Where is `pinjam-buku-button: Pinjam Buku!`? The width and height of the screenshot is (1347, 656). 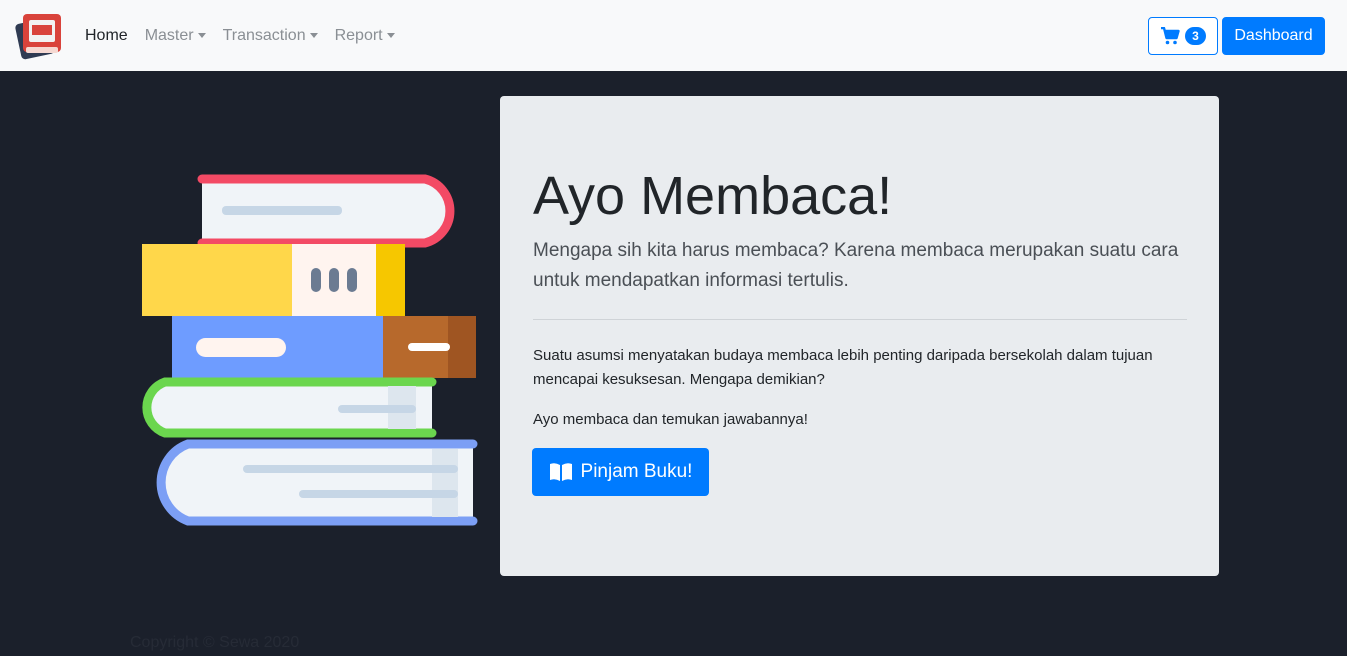 pinjam-buku-button: Pinjam Buku! is located at coordinates (620, 472).